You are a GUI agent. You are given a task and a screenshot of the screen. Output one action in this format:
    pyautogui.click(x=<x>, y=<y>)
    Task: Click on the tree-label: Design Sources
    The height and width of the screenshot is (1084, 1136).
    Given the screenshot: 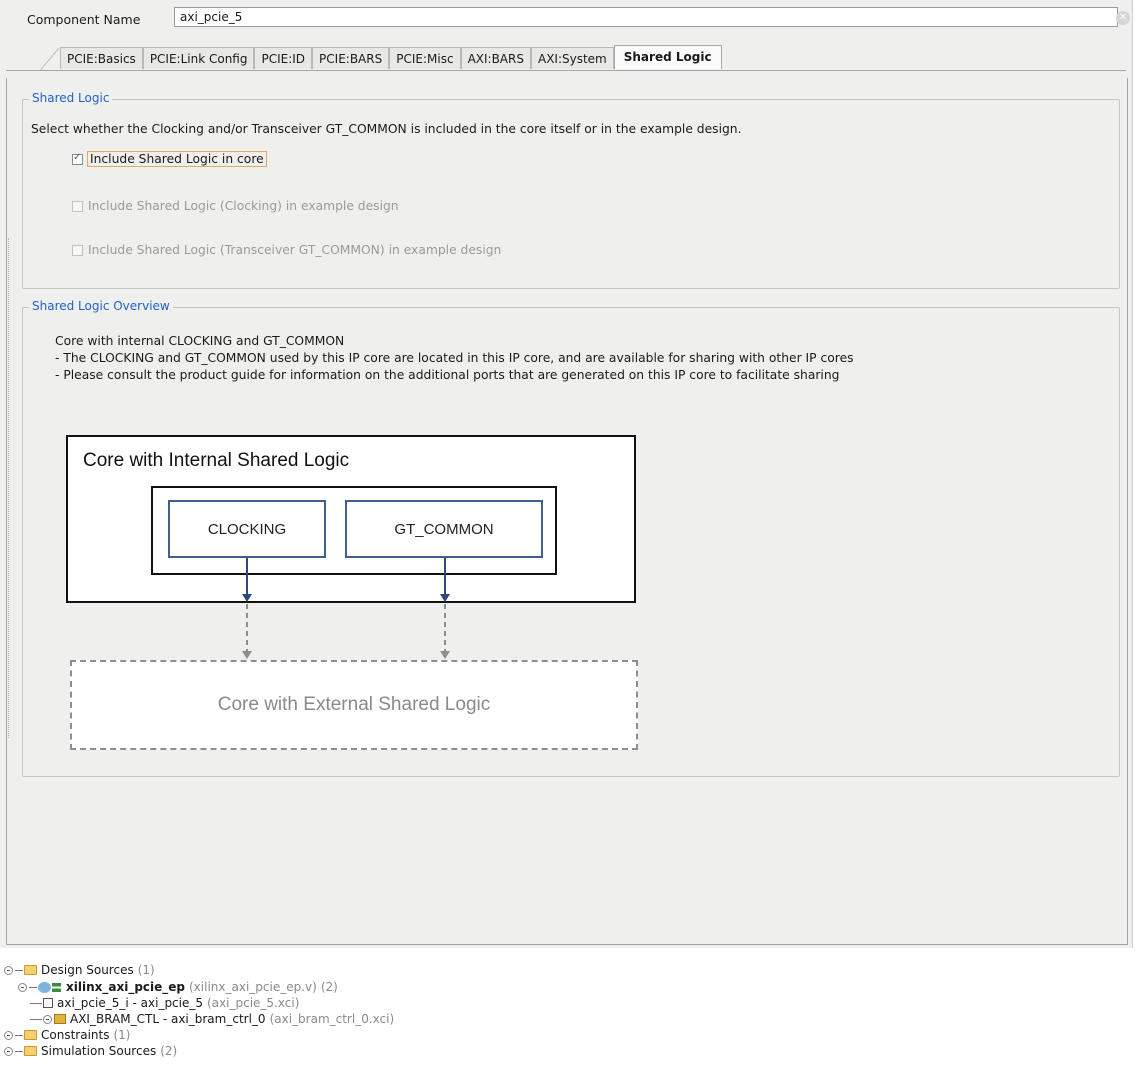 What is the action you would take?
    pyautogui.click(x=87, y=970)
    